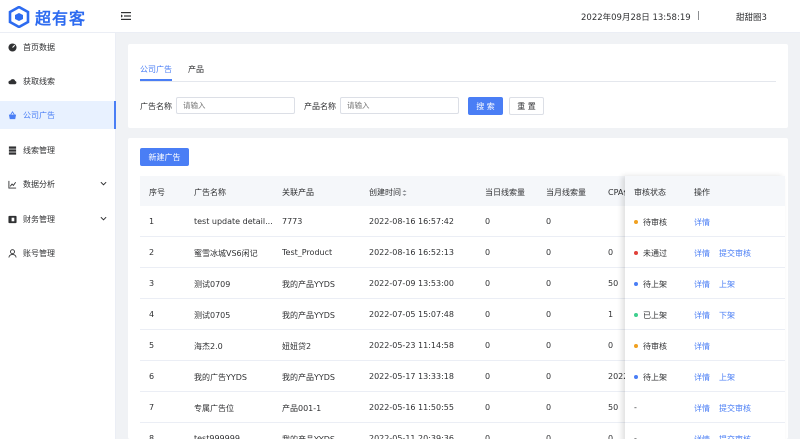 The image size is (800, 439). What do you see at coordinates (650, 222) in the screenshot?
I see `status-badge: 待审核` at bounding box center [650, 222].